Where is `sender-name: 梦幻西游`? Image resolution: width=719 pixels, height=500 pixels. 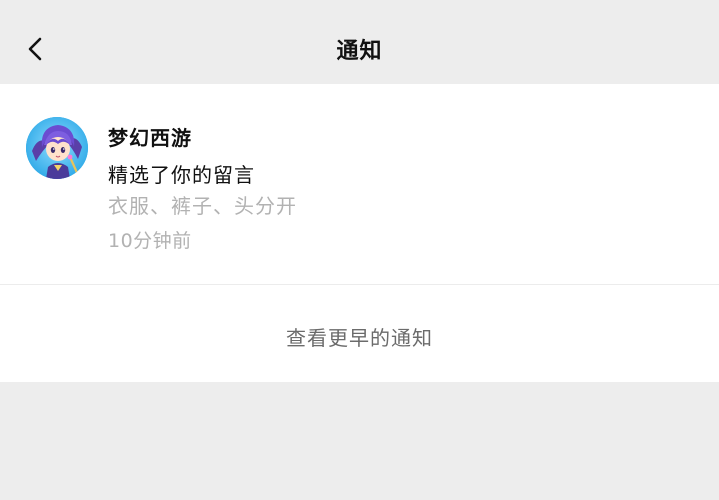 sender-name: 梦幻西游 is located at coordinates (150, 136).